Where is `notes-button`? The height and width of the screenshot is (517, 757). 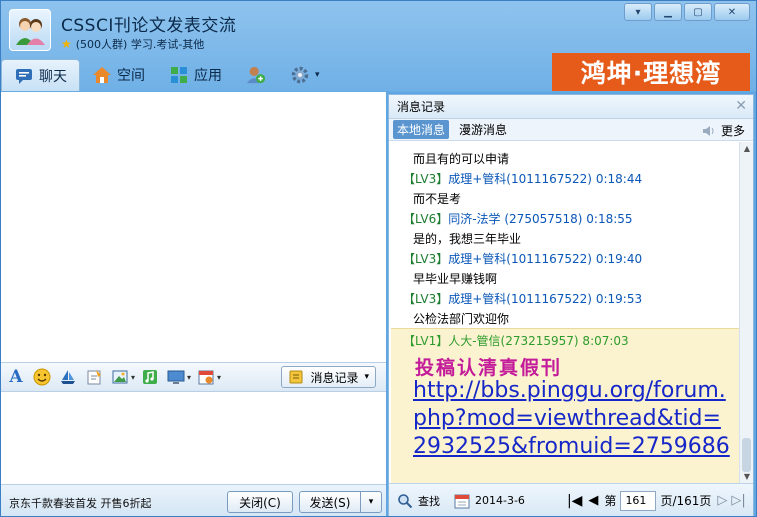 notes-button is located at coordinates (94, 377).